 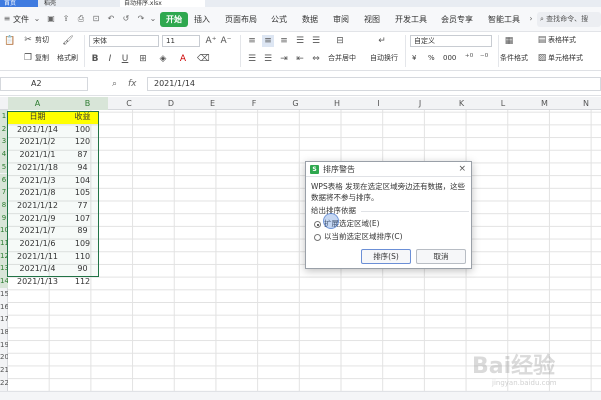 I want to click on revenue-cell: 105, so click(x=82, y=193).